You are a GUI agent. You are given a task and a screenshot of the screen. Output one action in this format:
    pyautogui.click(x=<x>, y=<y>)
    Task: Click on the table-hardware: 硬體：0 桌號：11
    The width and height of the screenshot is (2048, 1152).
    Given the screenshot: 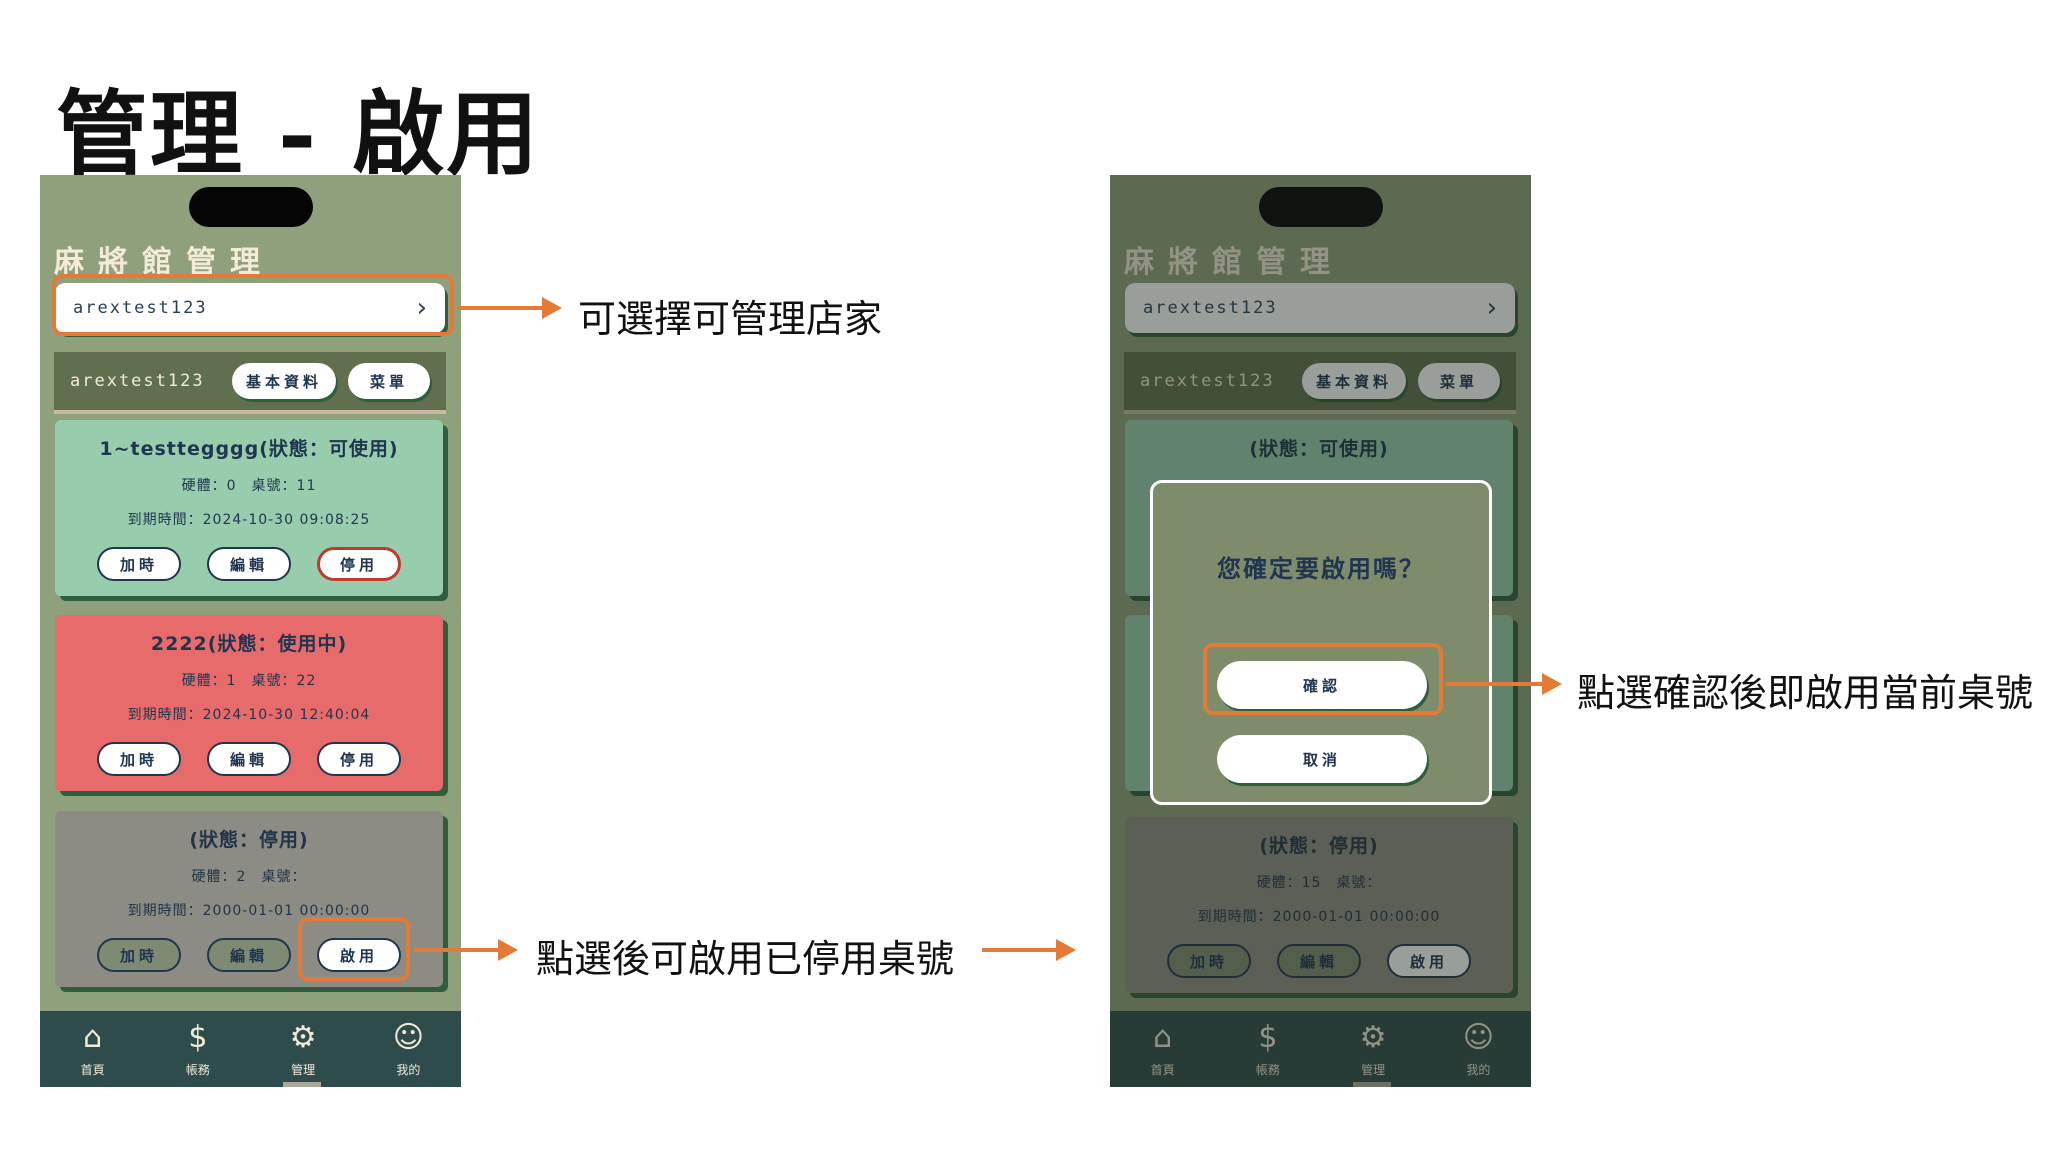 What is the action you would take?
    pyautogui.click(x=249, y=486)
    